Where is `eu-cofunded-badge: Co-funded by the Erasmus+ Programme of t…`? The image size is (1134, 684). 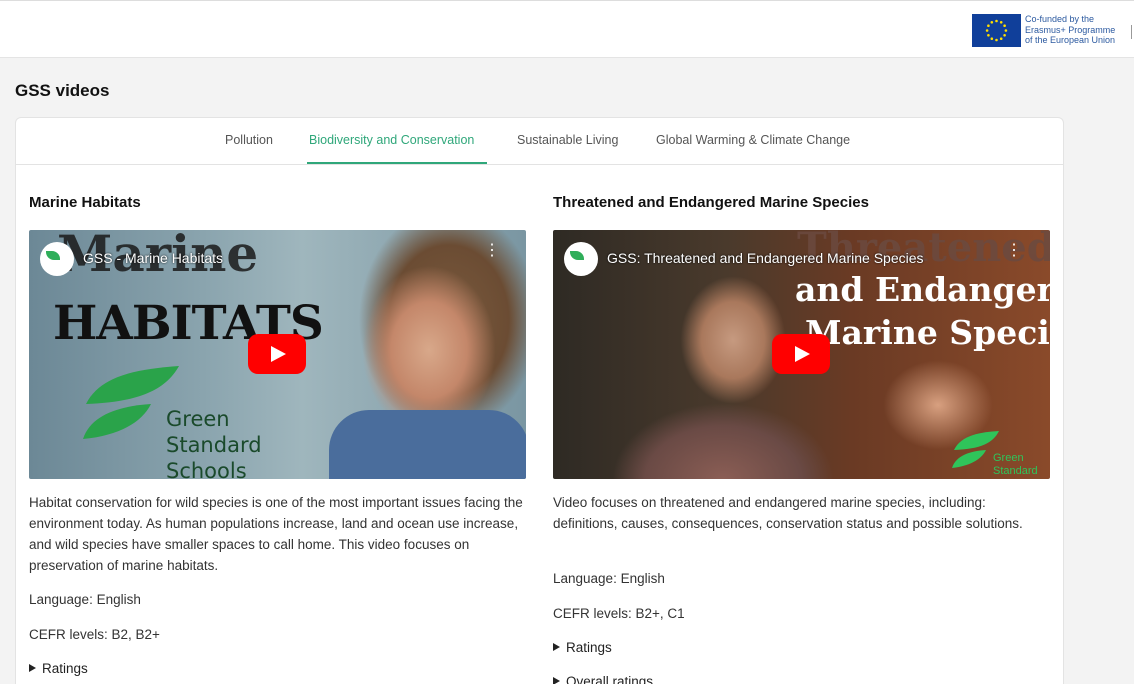 eu-cofunded-badge: Co-funded by the Erasmus+ Programme of t… is located at coordinates (1043, 30).